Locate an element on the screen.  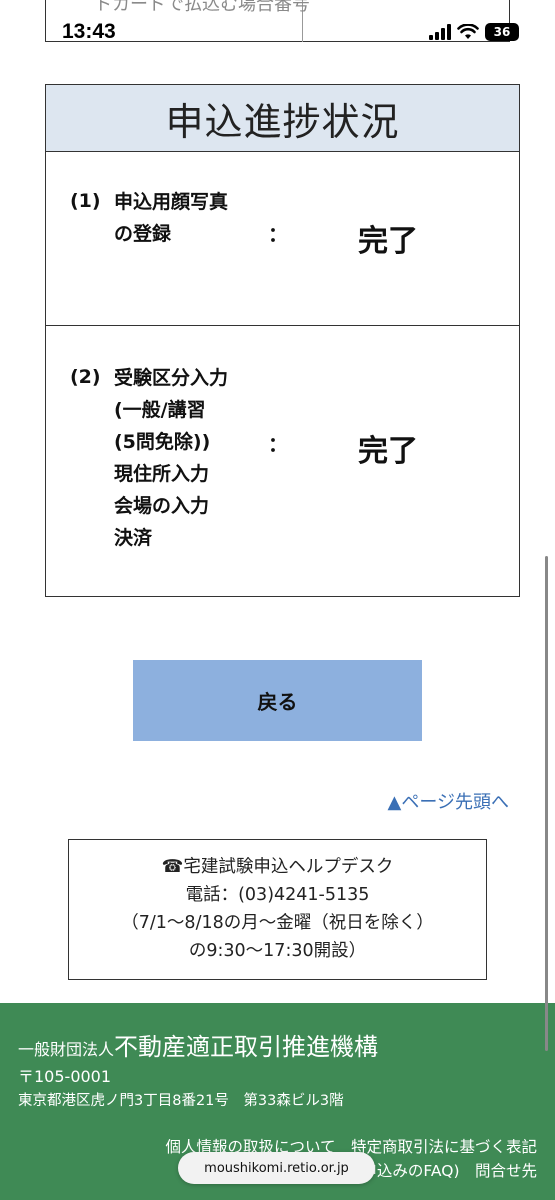
org-name: 不動産適正取引推進機構 is located at coordinates (246, 1047).